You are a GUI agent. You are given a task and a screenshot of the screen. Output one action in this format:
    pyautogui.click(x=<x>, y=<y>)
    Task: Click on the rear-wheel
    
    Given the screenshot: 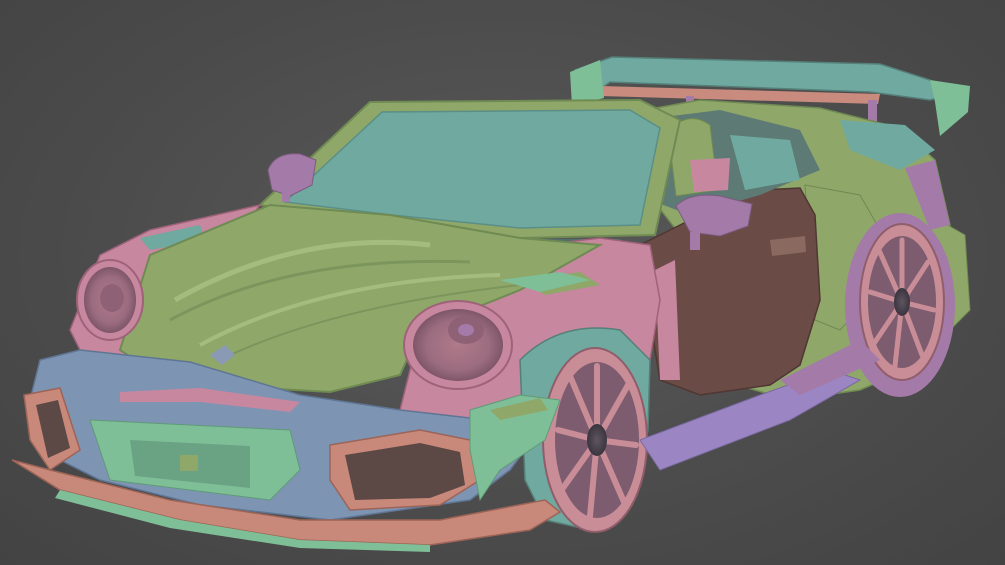 What is the action you would take?
    pyautogui.click(x=900, y=305)
    